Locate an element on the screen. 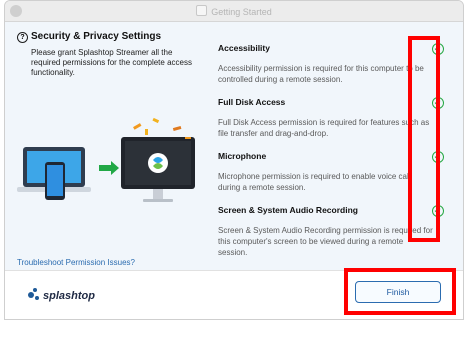  window-title: Getting Started is located at coordinates (234, 11).